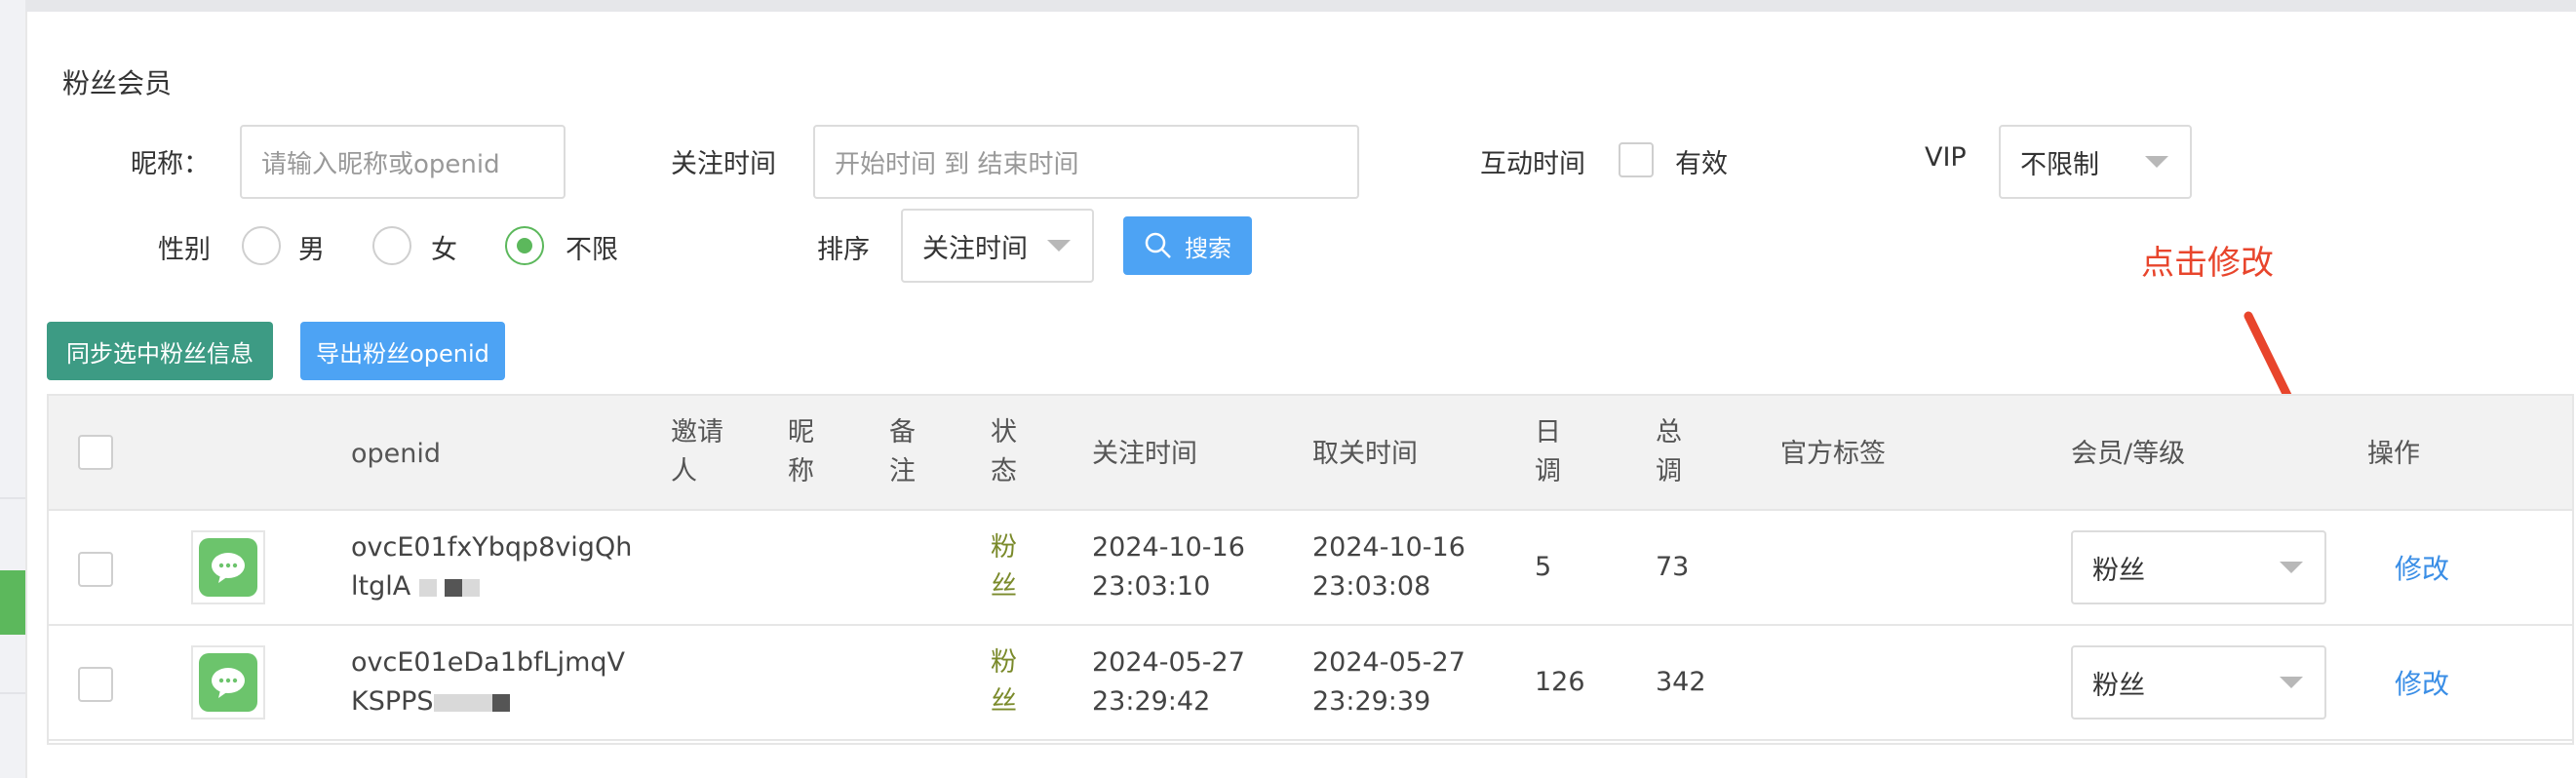 This screenshot has width=2576, height=778. What do you see at coordinates (491, 586) in the screenshot?
I see `row-openid-line2: ltglA` at bounding box center [491, 586].